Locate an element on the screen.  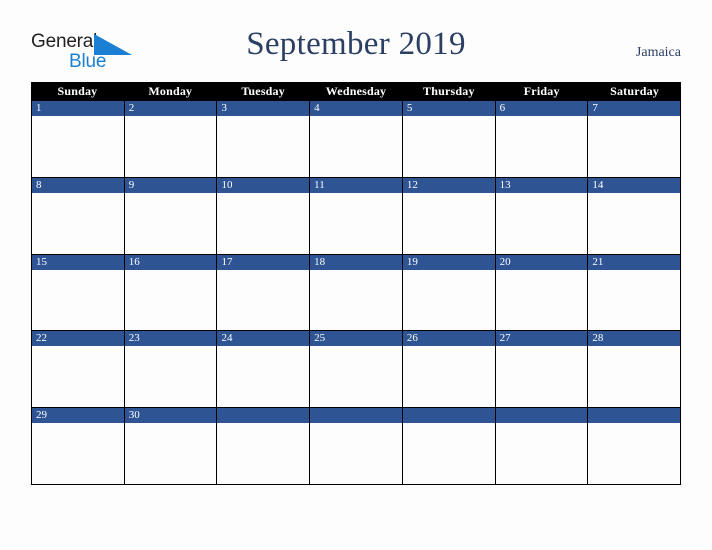
day-cell: 7 is located at coordinates (635, 139).